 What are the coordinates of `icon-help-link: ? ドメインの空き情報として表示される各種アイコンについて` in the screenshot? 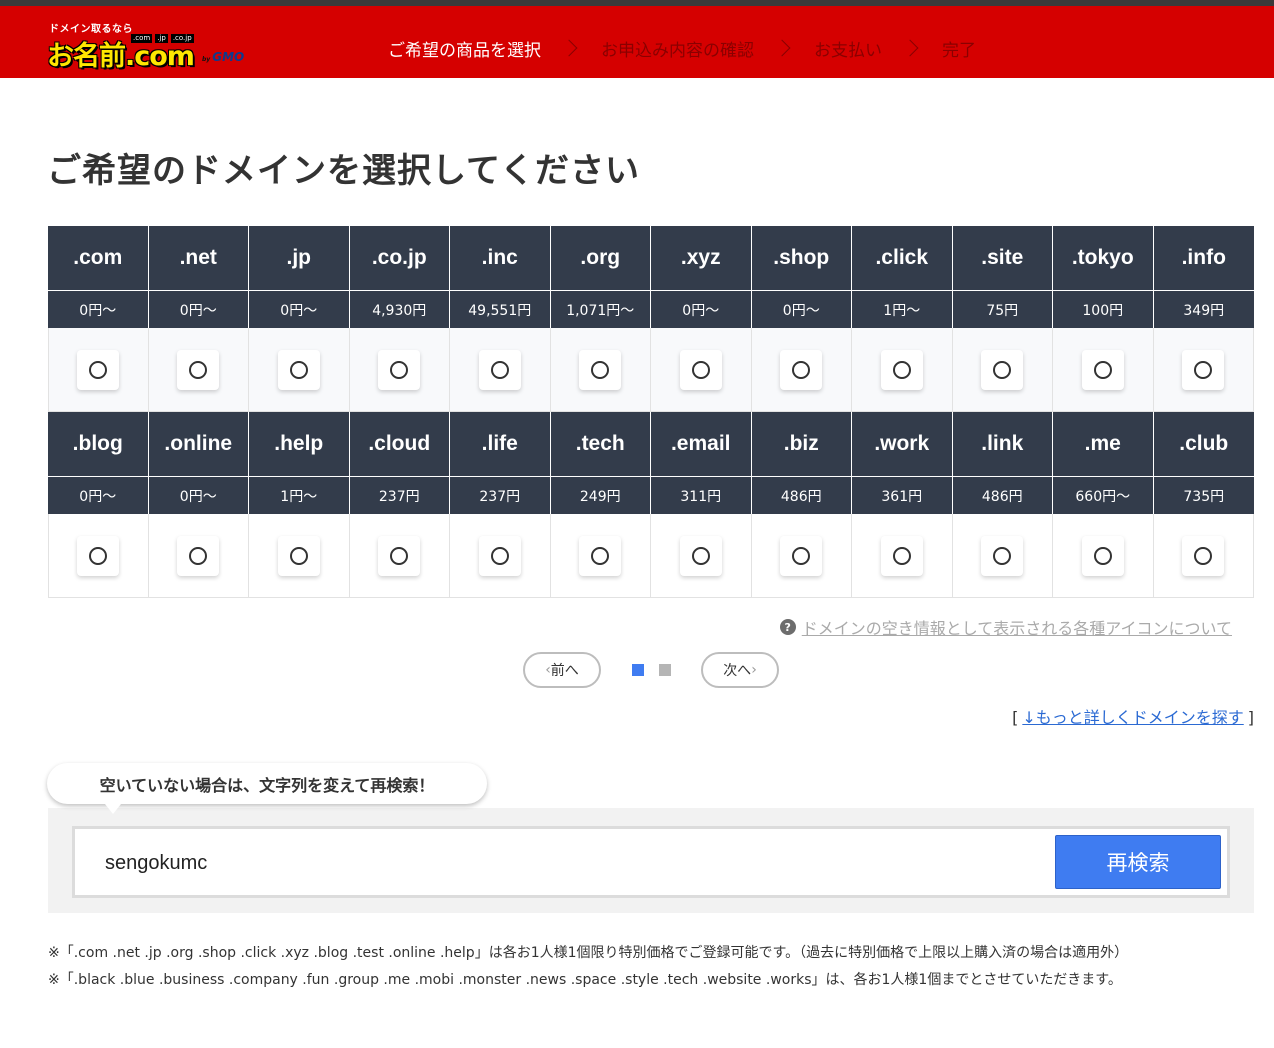 It's located at (1005, 627).